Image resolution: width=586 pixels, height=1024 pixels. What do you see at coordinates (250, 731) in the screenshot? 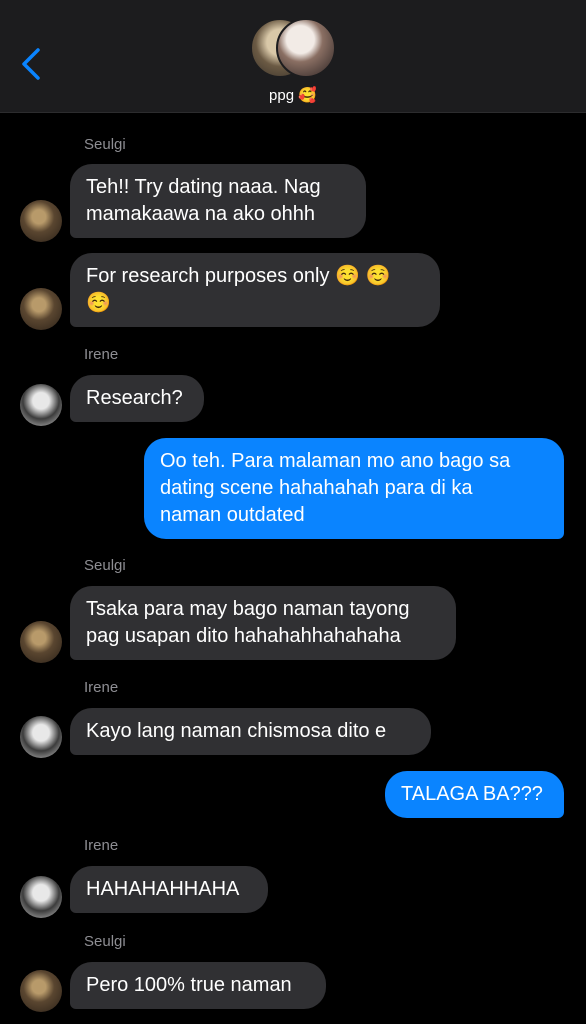
I see `message-bubble: Kayo lang naman chismosa dito e` at bounding box center [250, 731].